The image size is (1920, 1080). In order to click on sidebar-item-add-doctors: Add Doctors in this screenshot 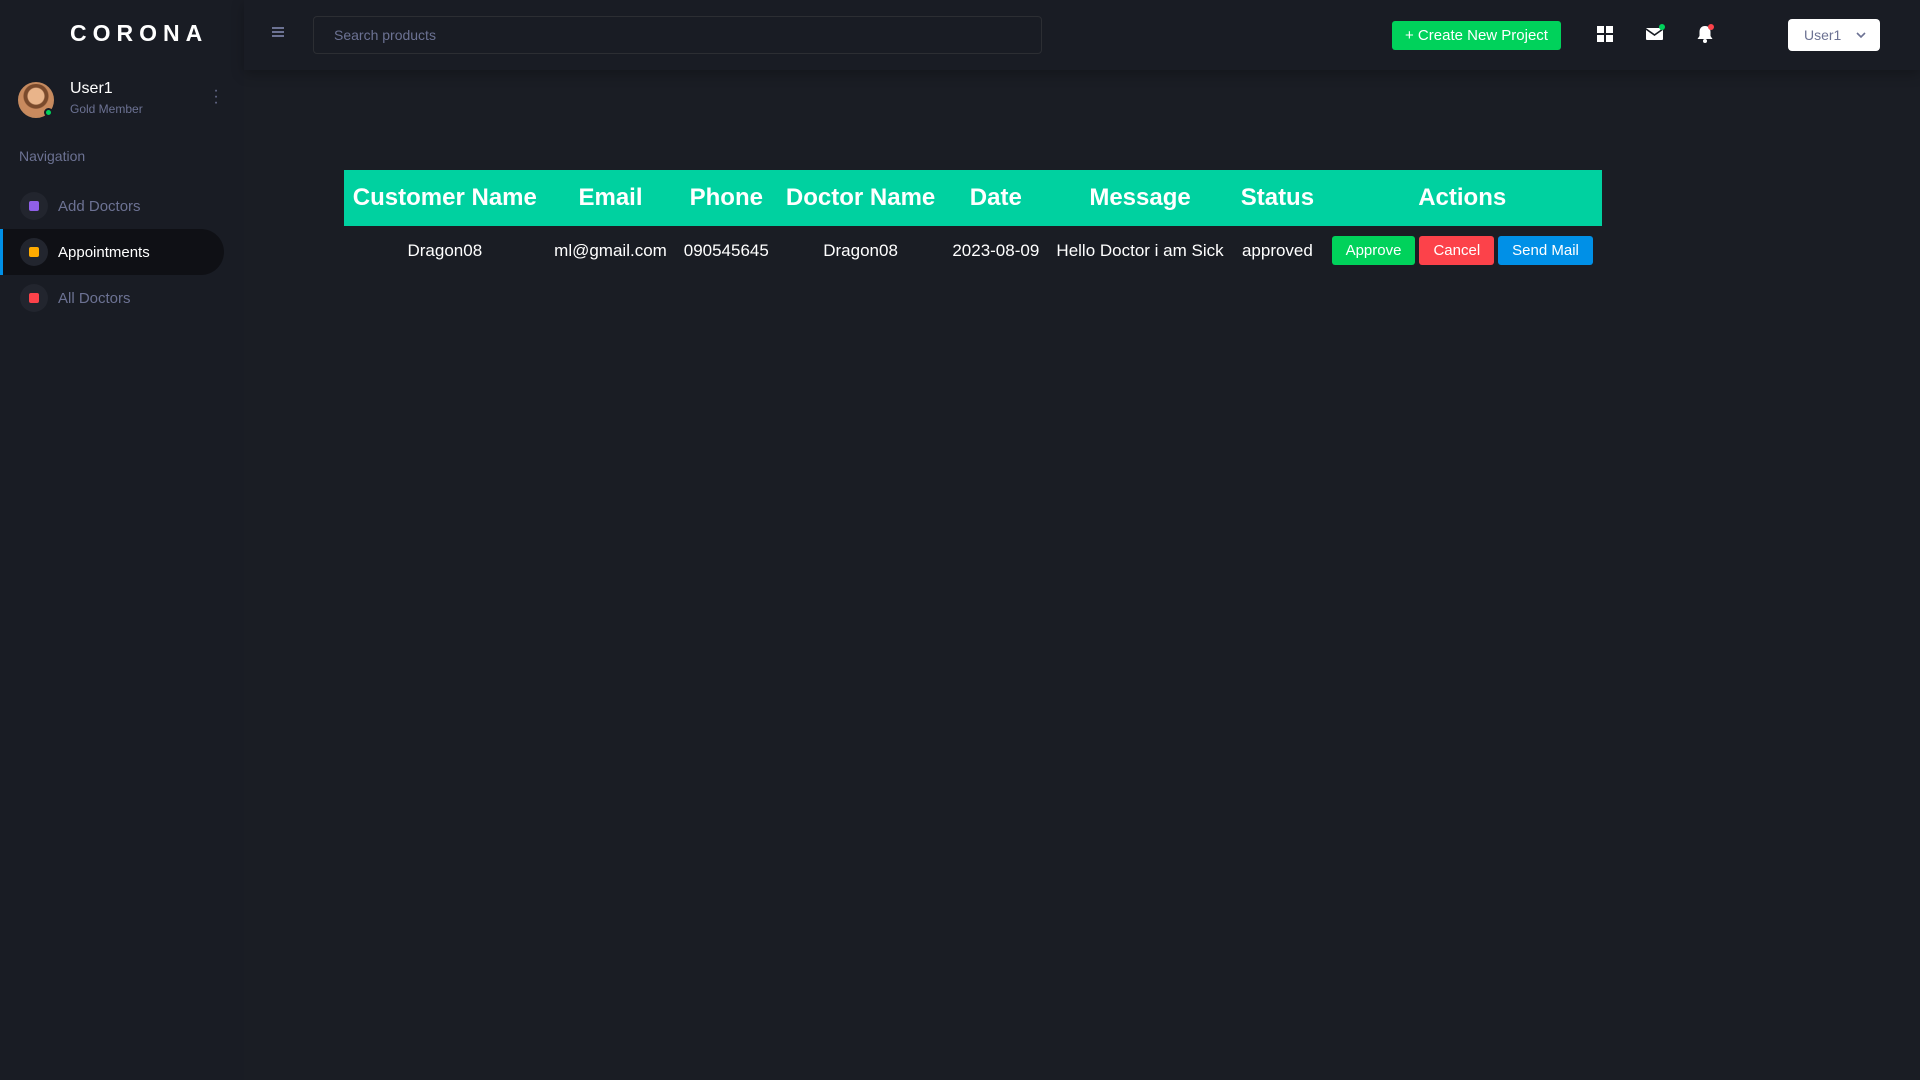, I will do `click(112, 206)`.